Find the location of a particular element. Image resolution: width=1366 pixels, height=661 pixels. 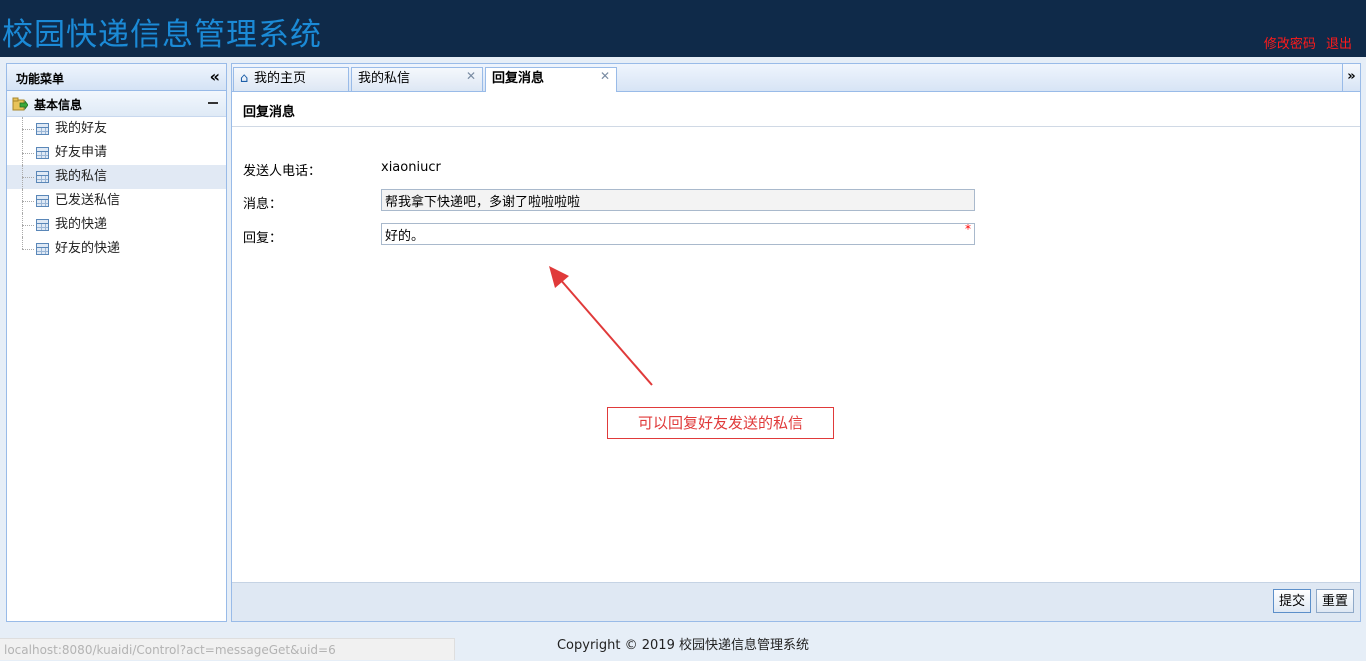

tree-line is located at coordinates (23, 243).